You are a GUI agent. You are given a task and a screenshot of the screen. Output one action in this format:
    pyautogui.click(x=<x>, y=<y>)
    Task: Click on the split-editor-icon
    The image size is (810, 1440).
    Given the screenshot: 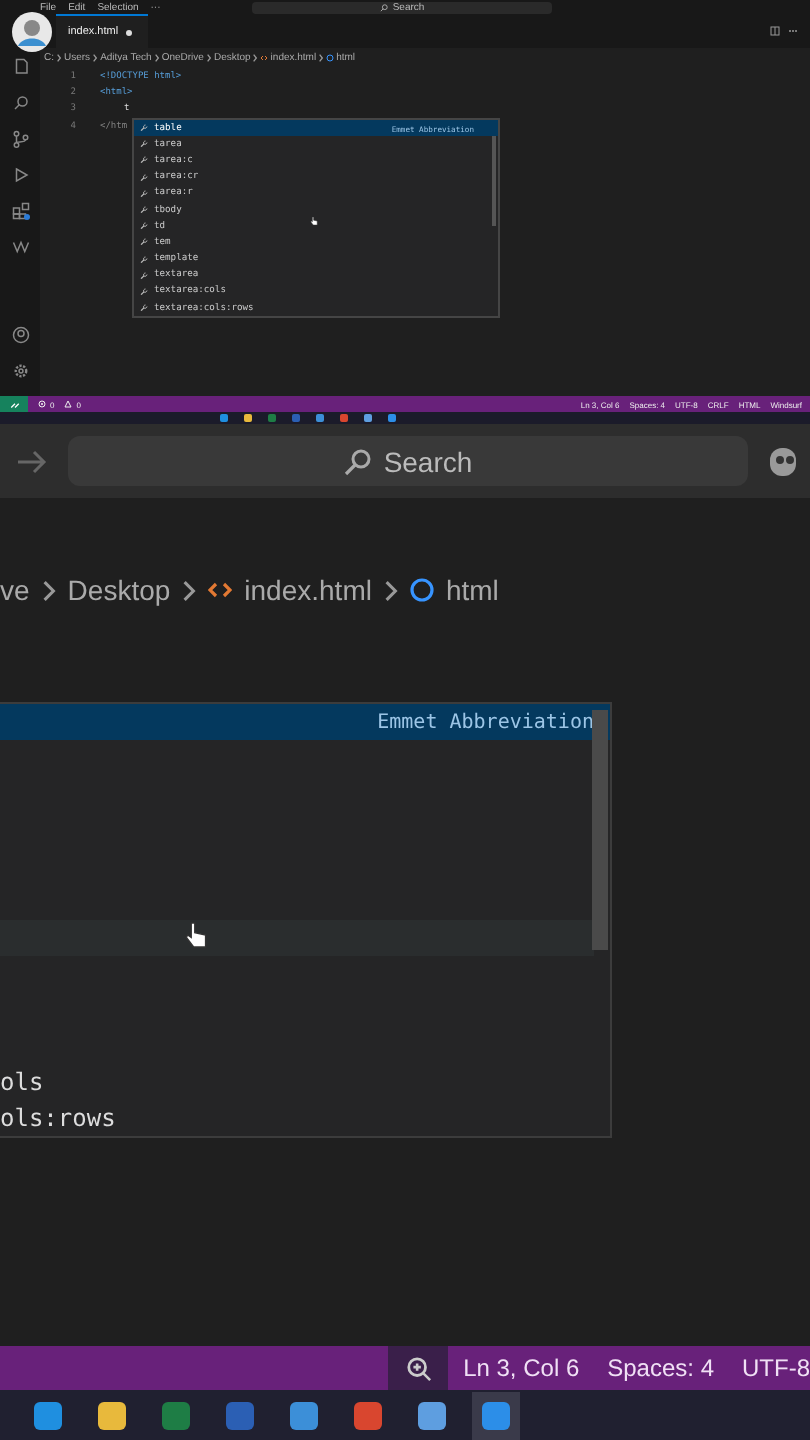 What is the action you would take?
    pyautogui.click(x=775, y=31)
    